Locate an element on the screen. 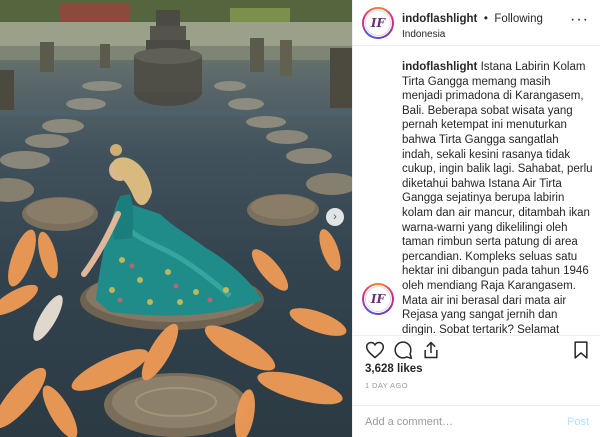 The height and width of the screenshot is (437, 600). avatar-initials: IF is located at coordinates (378, 23).